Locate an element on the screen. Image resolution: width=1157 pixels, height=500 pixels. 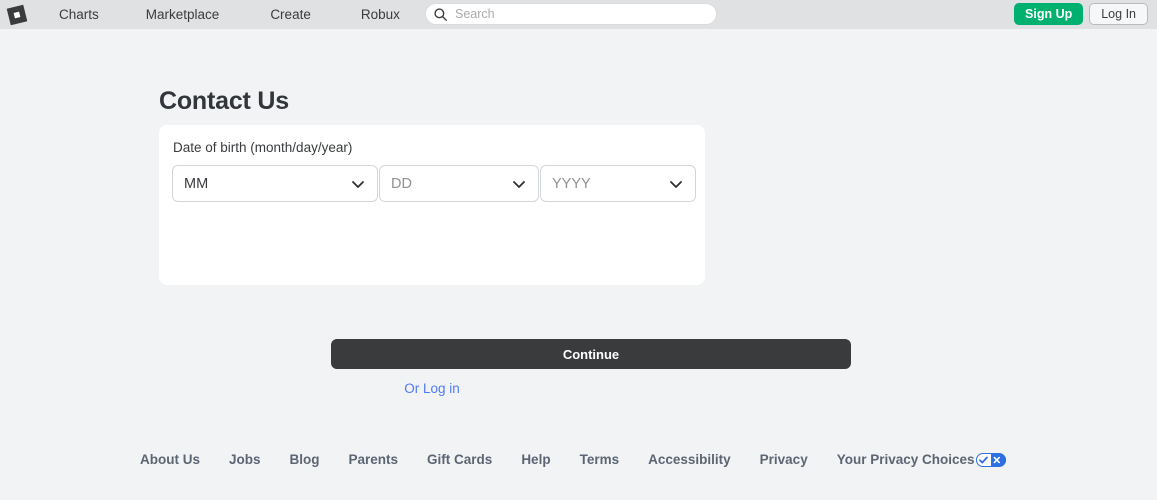
year-select: YYYY is located at coordinates (618, 183).